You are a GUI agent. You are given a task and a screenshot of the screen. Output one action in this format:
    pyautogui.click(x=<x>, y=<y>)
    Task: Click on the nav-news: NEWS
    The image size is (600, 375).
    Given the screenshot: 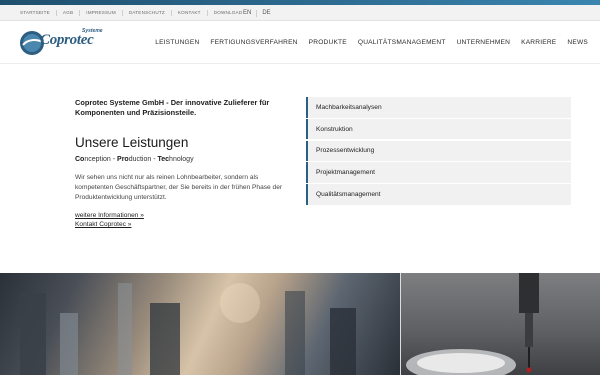 What is the action you would take?
    pyautogui.click(x=577, y=42)
    